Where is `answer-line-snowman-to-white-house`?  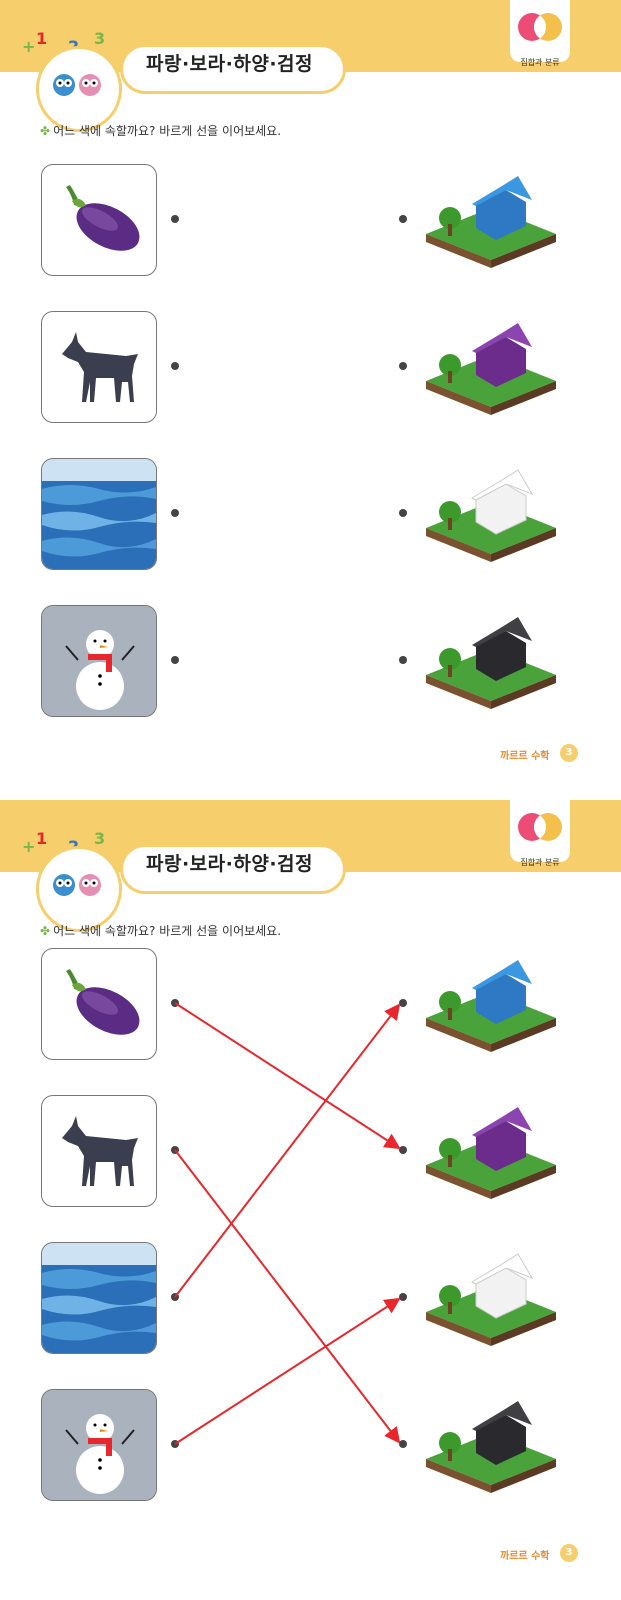 answer-line-snowman-to-white-house is located at coordinates (287, 1371).